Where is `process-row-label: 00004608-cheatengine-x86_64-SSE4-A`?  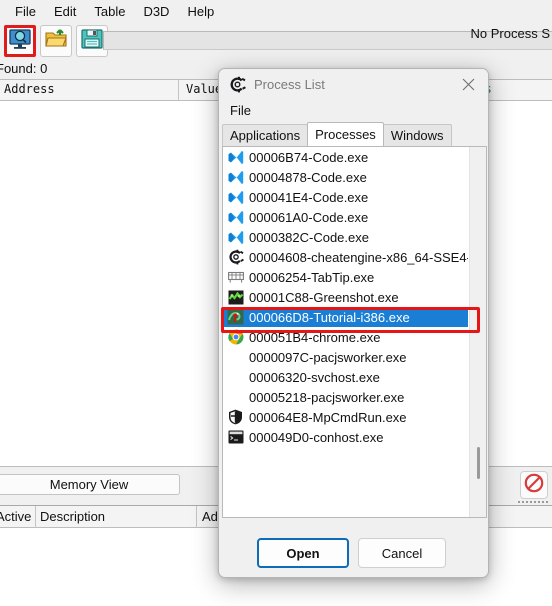 process-row-label: 00004608-cheatengine-x86_64-SSE4-A is located at coordinates (358, 257).